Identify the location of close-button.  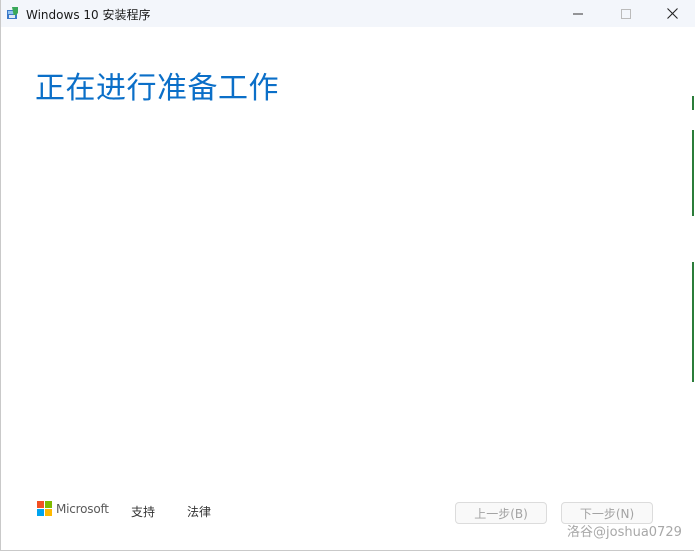
(672, 13).